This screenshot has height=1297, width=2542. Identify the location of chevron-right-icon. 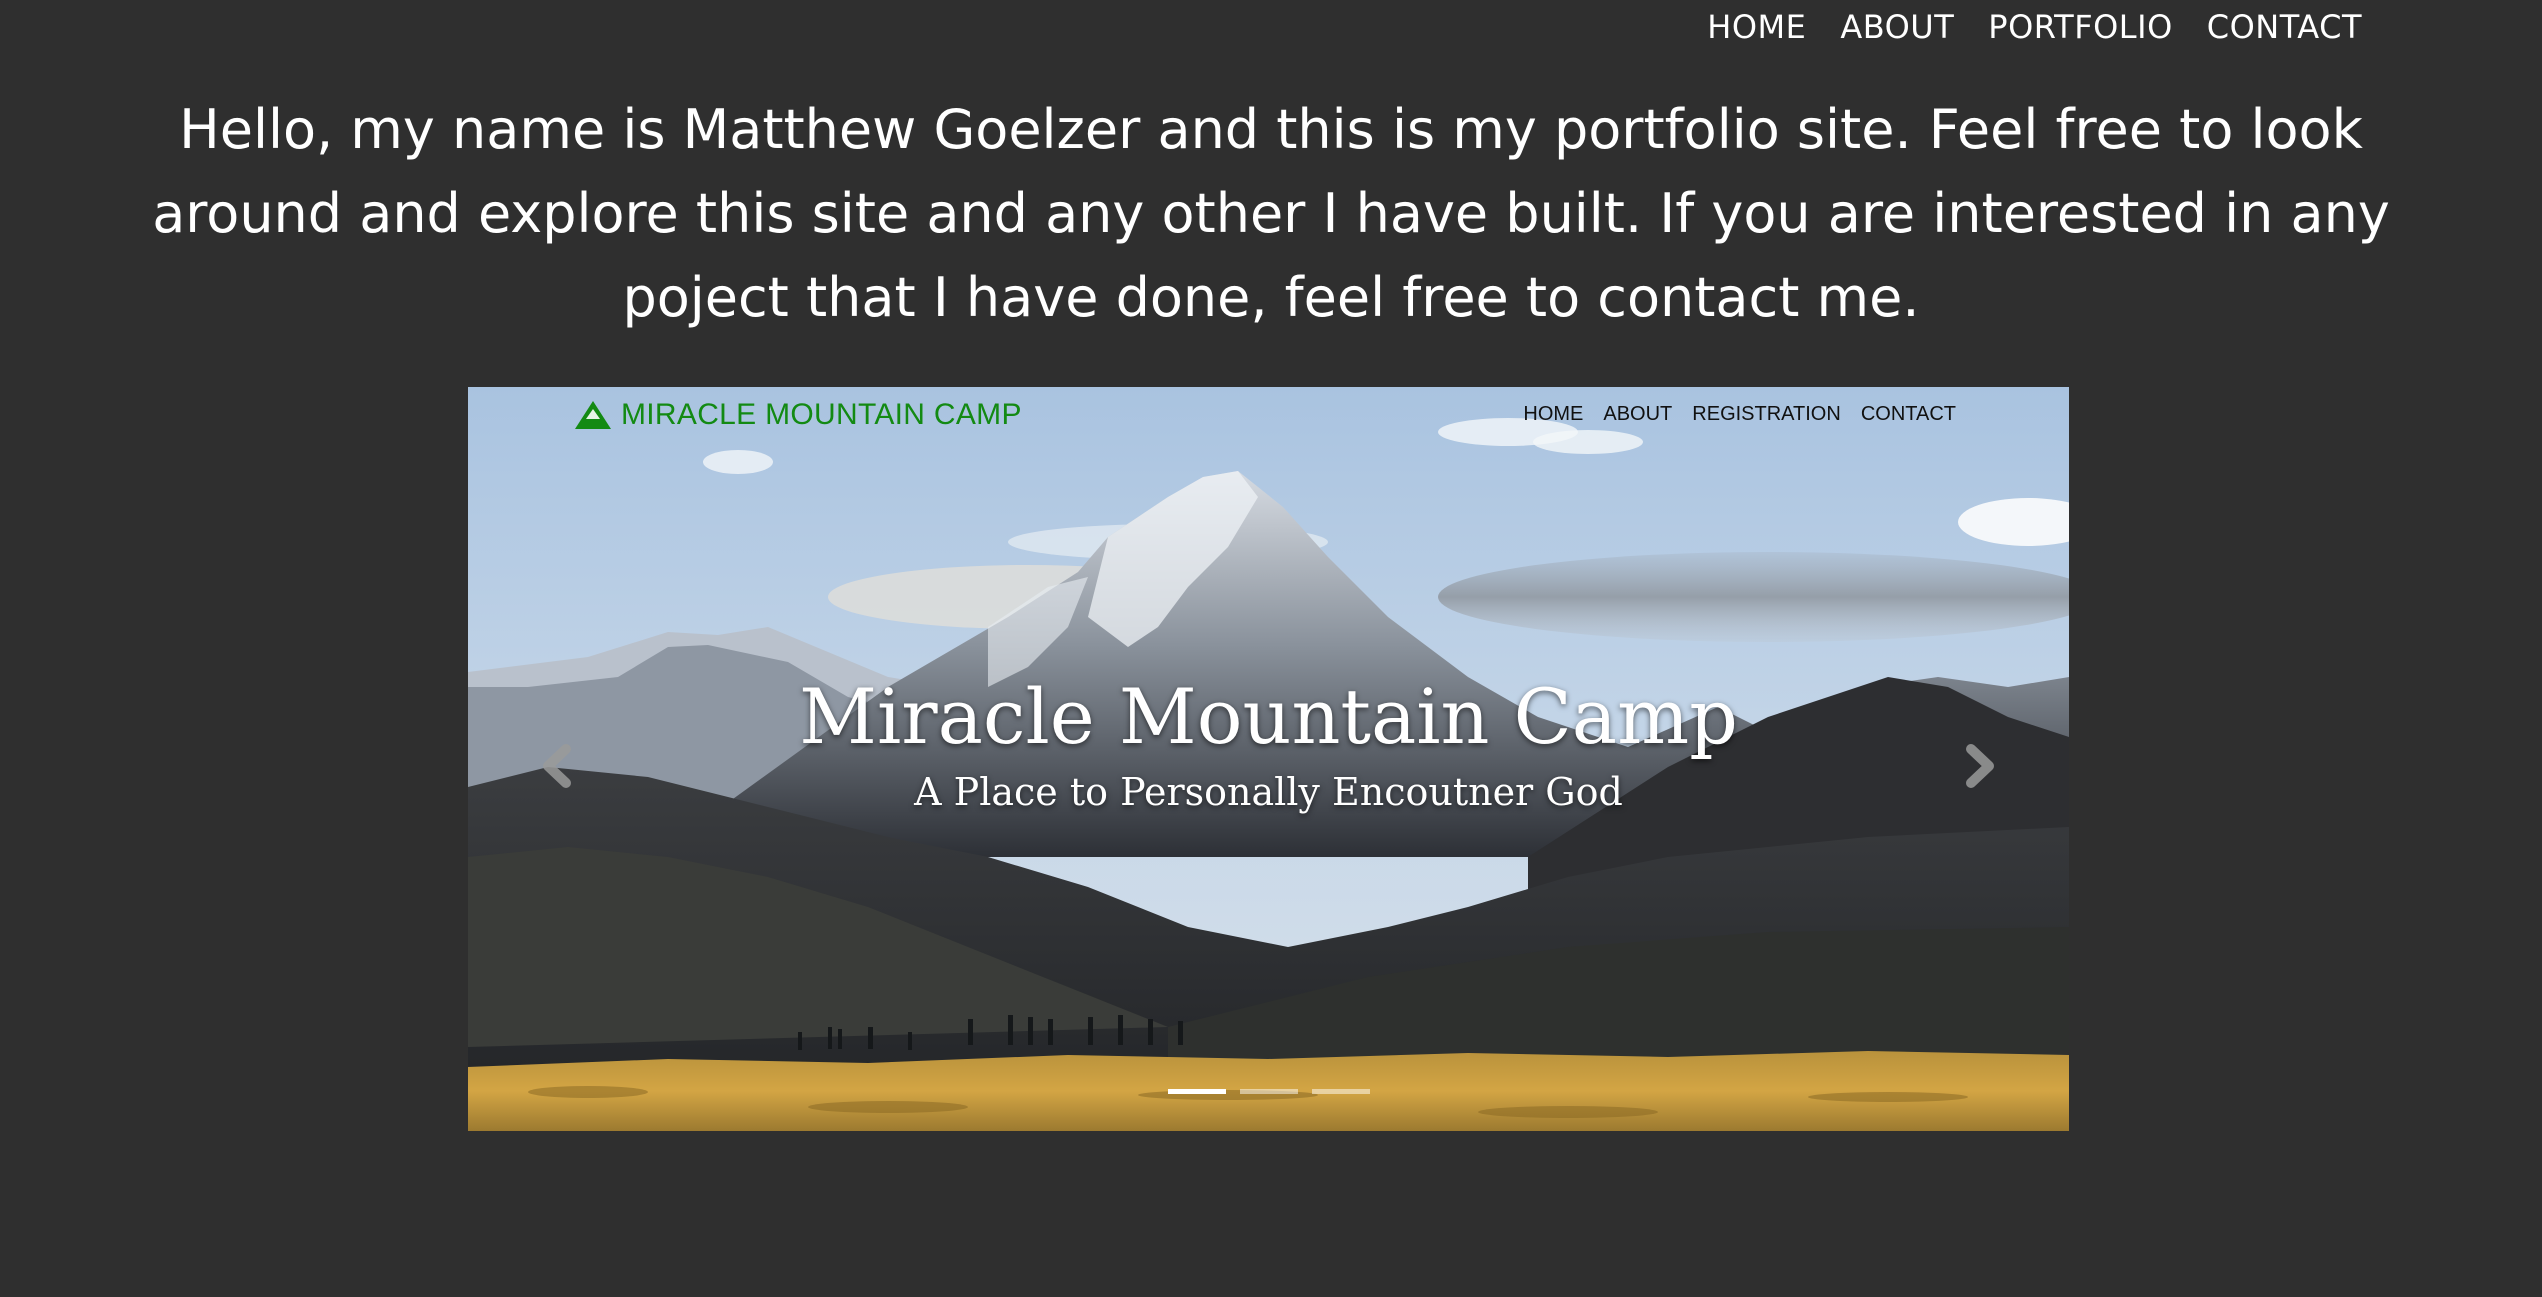
(1980, 766).